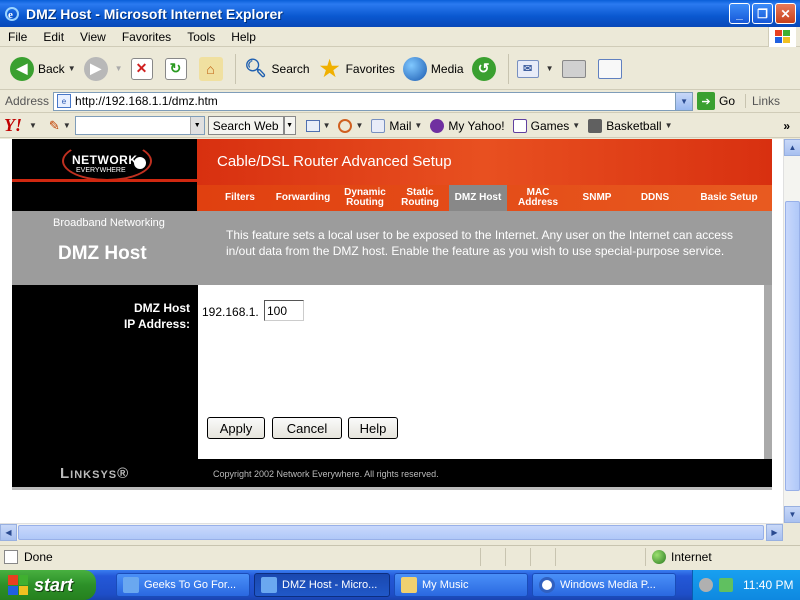 Image resolution: width=800 pixels, height=600 pixels. I want to click on favorites-button: ★ Favorites, so click(356, 69).